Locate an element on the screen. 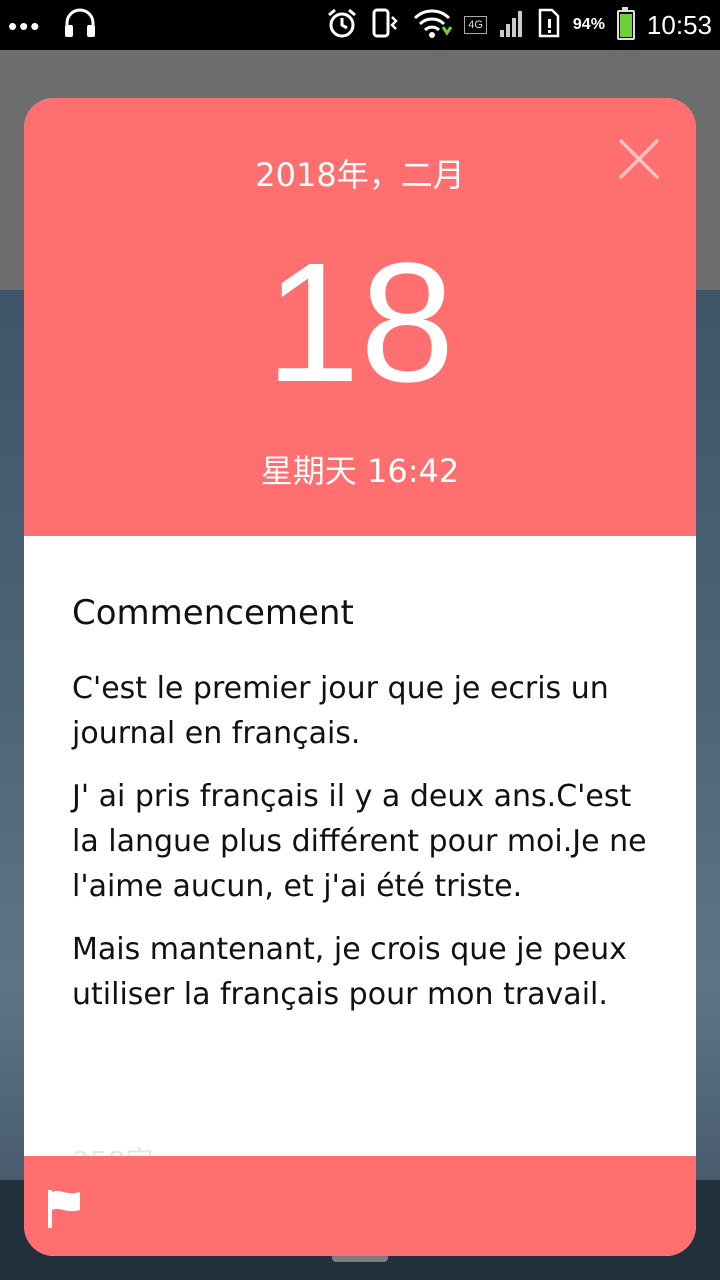  alarm-icon is located at coordinates (342, 25).